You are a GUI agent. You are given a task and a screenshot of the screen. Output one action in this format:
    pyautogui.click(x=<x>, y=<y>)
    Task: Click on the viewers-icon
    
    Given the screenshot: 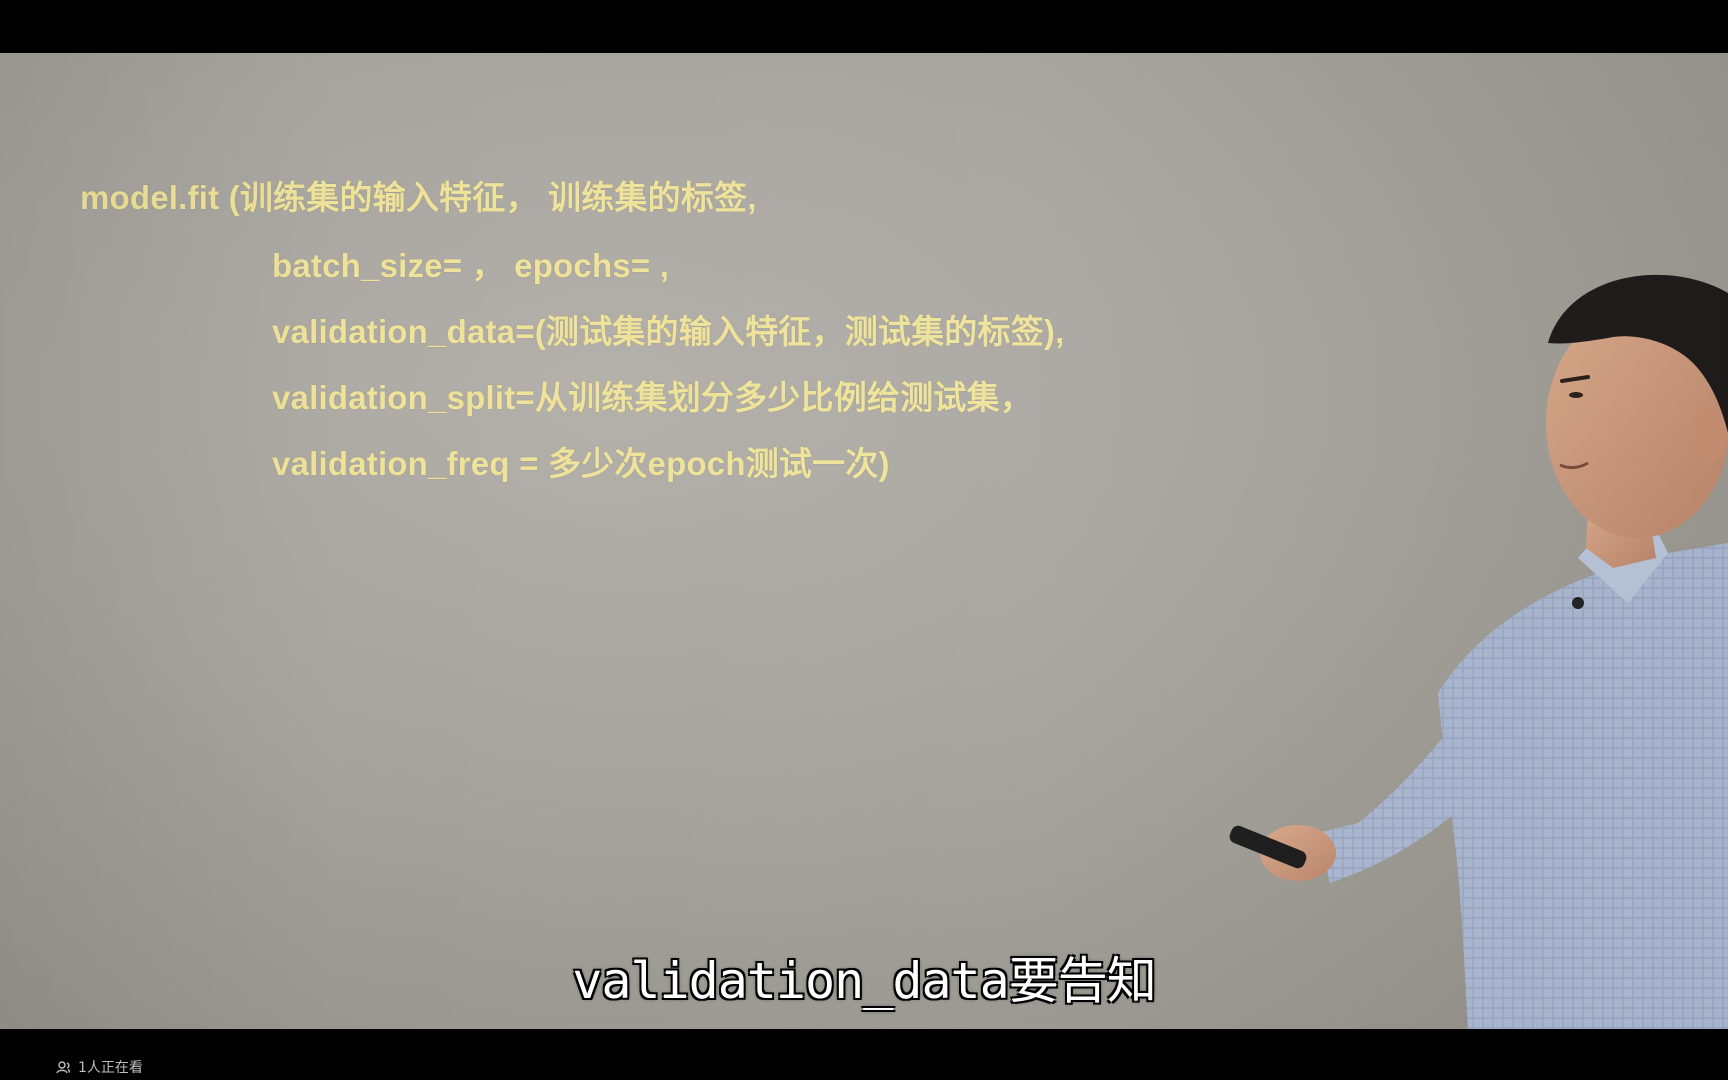 What is the action you would take?
    pyautogui.click(x=63, y=1067)
    